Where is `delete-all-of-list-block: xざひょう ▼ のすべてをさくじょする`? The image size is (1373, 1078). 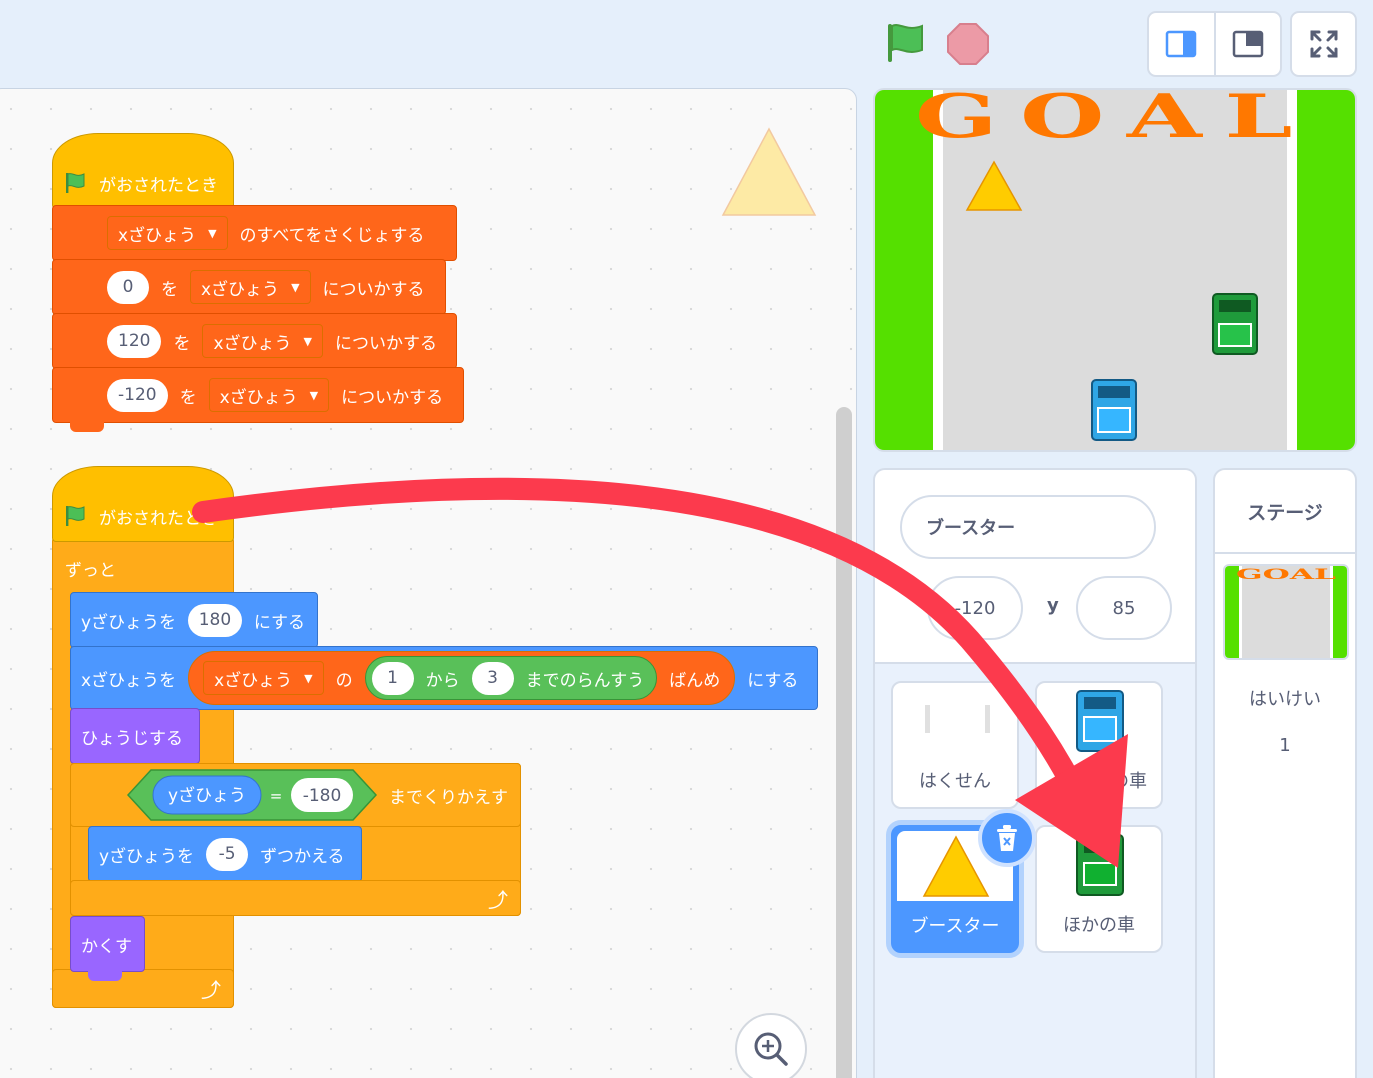 delete-all-of-list-block: xざひょう ▼ のすべてをさくじょする is located at coordinates (254, 233).